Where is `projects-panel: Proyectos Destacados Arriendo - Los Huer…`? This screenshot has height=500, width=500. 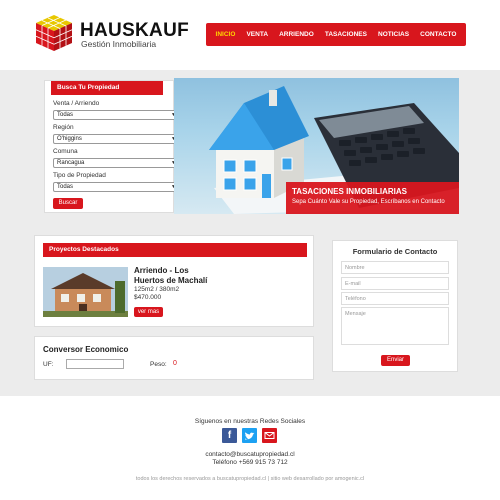 projects-panel: Proyectos Destacados Arriendo - Los Huer… is located at coordinates (174, 281).